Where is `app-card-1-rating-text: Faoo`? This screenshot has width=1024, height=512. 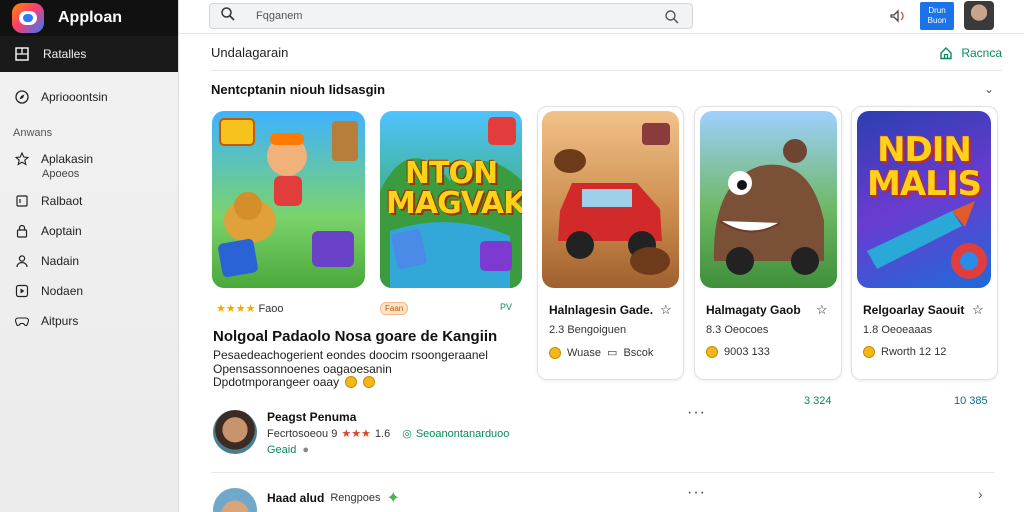 app-card-1-rating-text: Faoo is located at coordinates (271, 308).